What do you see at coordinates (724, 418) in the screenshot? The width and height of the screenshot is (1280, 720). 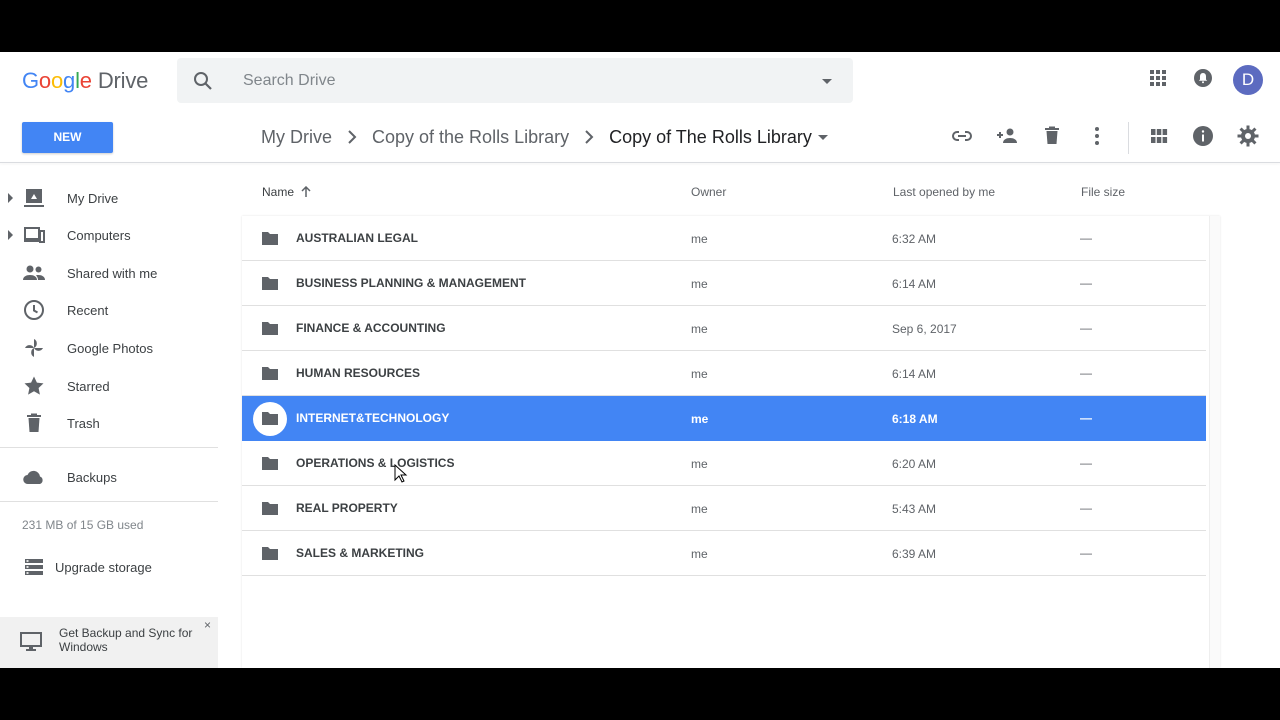 I see `table-row: INTERNET&TECHNOLOGY me 6:18 AM —` at bounding box center [724, 418].